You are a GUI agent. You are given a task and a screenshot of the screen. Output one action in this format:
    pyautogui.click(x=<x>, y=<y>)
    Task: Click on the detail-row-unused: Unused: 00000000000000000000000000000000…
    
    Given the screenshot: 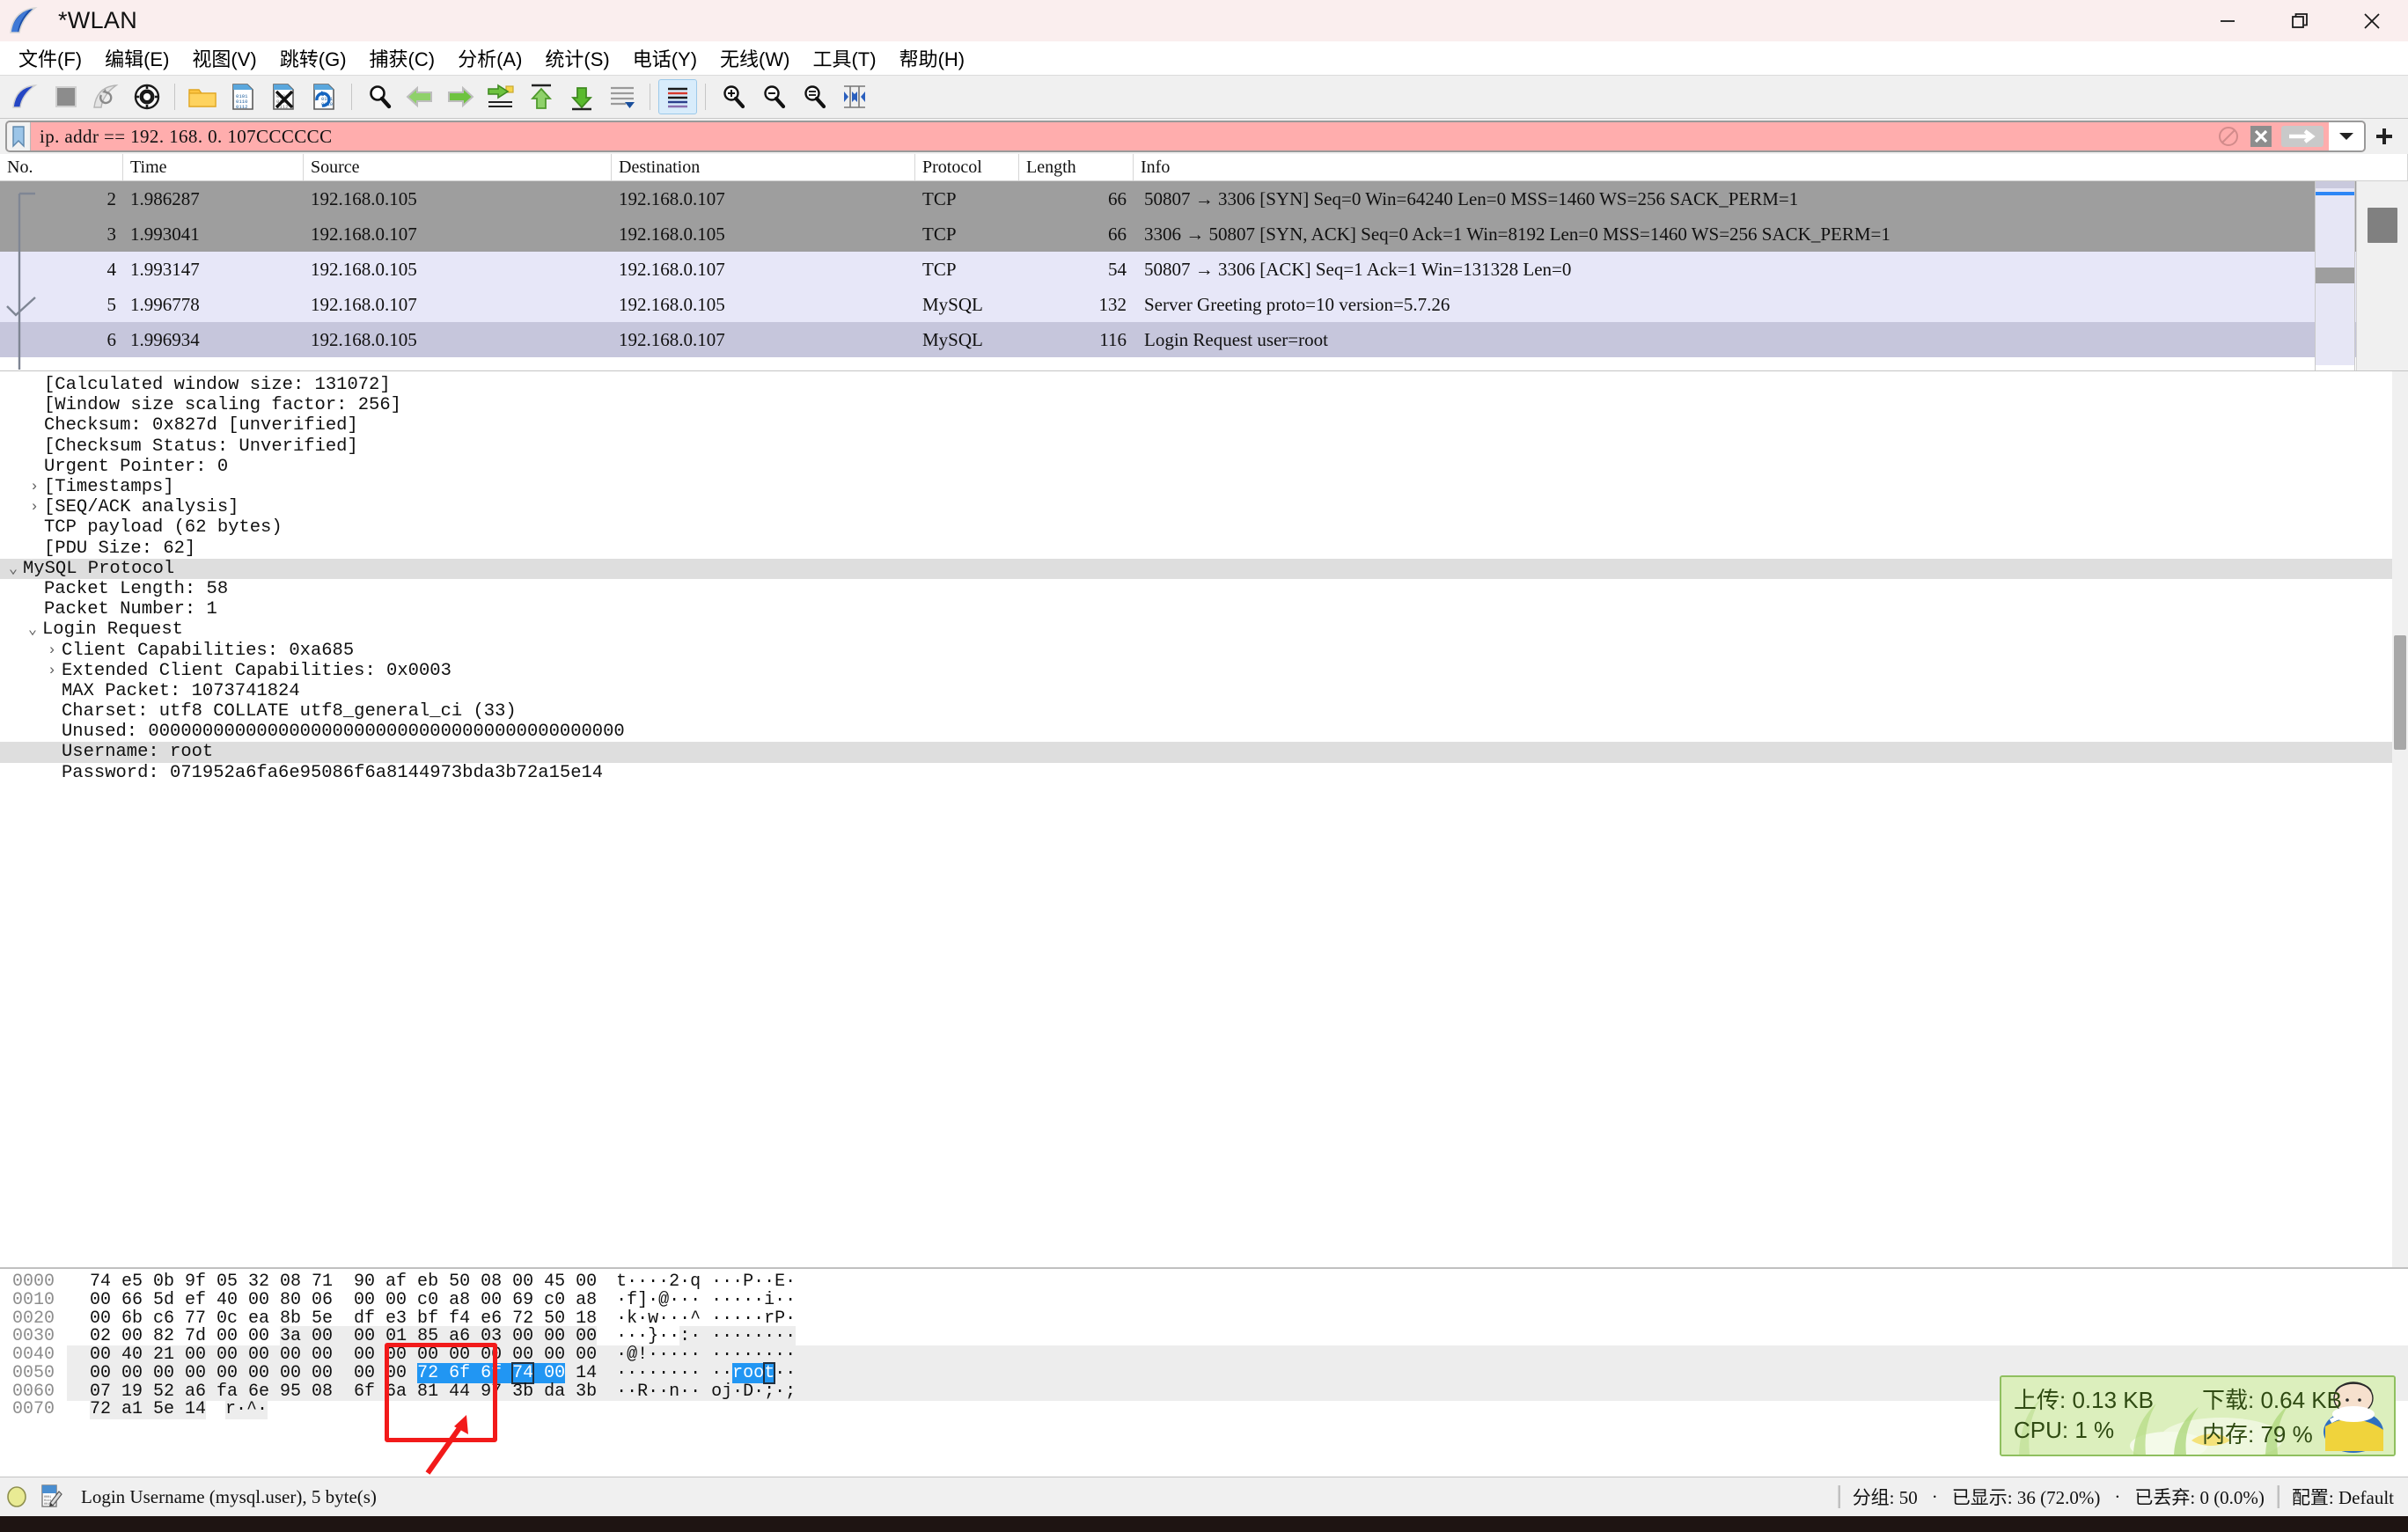 What is the action you would take?
    pyautogui.click(x=1204, y=732)
    